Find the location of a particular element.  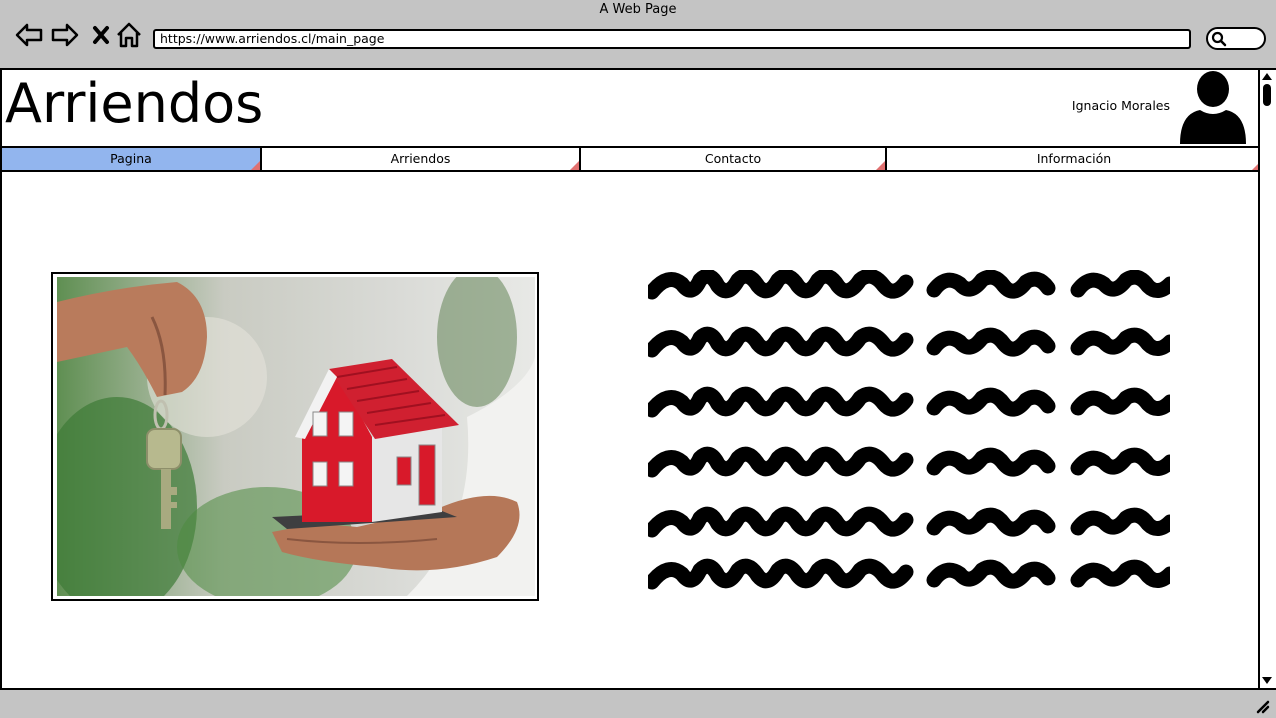

address-bar: https://www.arriendos.cl/main_page is located at coordinates (672, 39).